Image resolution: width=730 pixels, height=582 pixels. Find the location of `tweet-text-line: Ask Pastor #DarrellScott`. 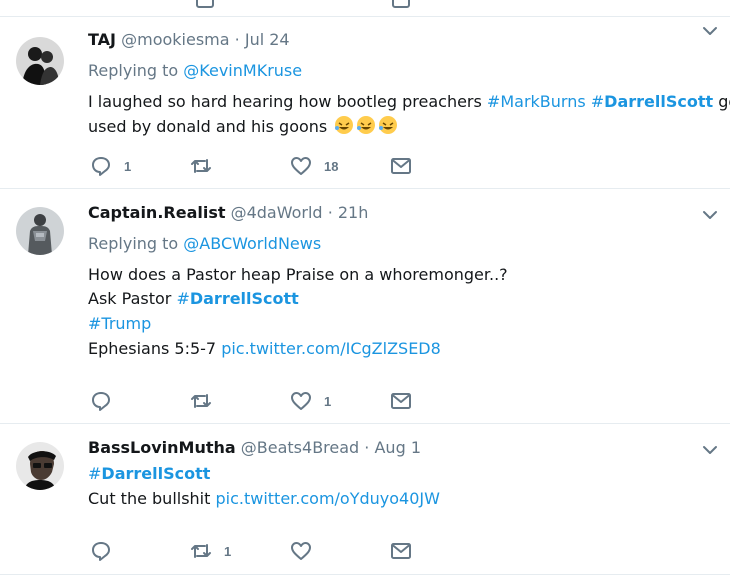

tweet-text-line: Ask Pastor #DarrellScott is located at coordinates (193, 298).